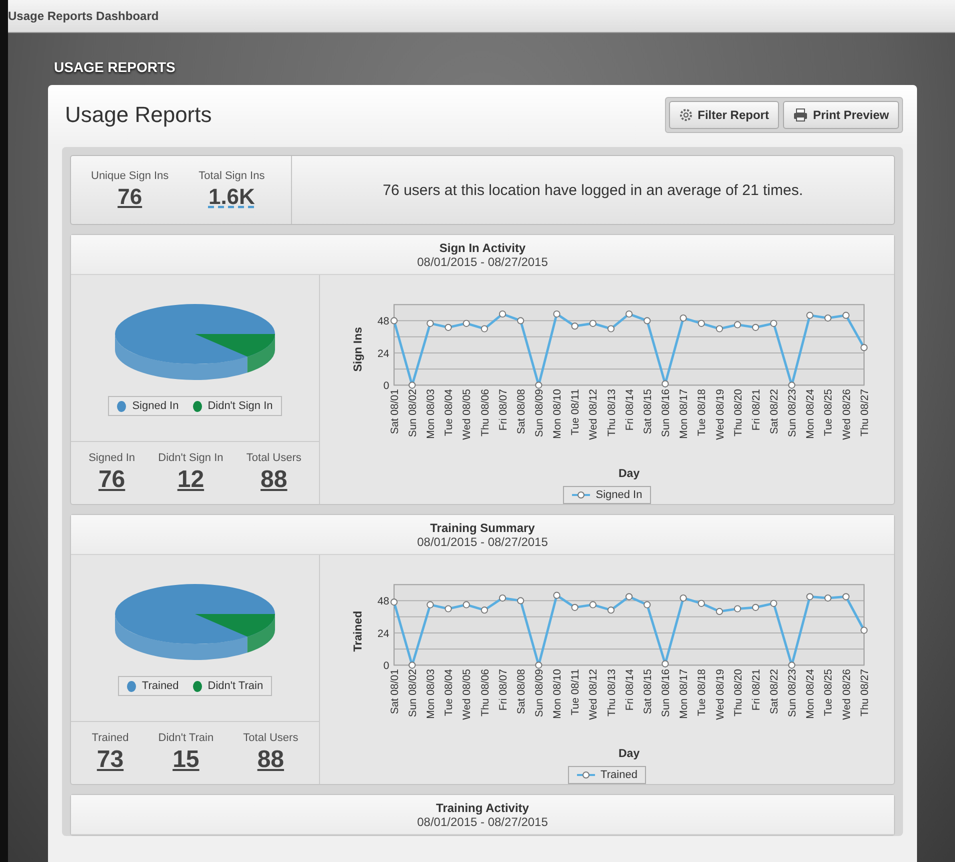 This screenshot has width=955, height=862. What do you see at coordinates (431, 694) in the screenshot?
I see `x-tick-label: Mon 08/03` at bounding box center [431, 694].